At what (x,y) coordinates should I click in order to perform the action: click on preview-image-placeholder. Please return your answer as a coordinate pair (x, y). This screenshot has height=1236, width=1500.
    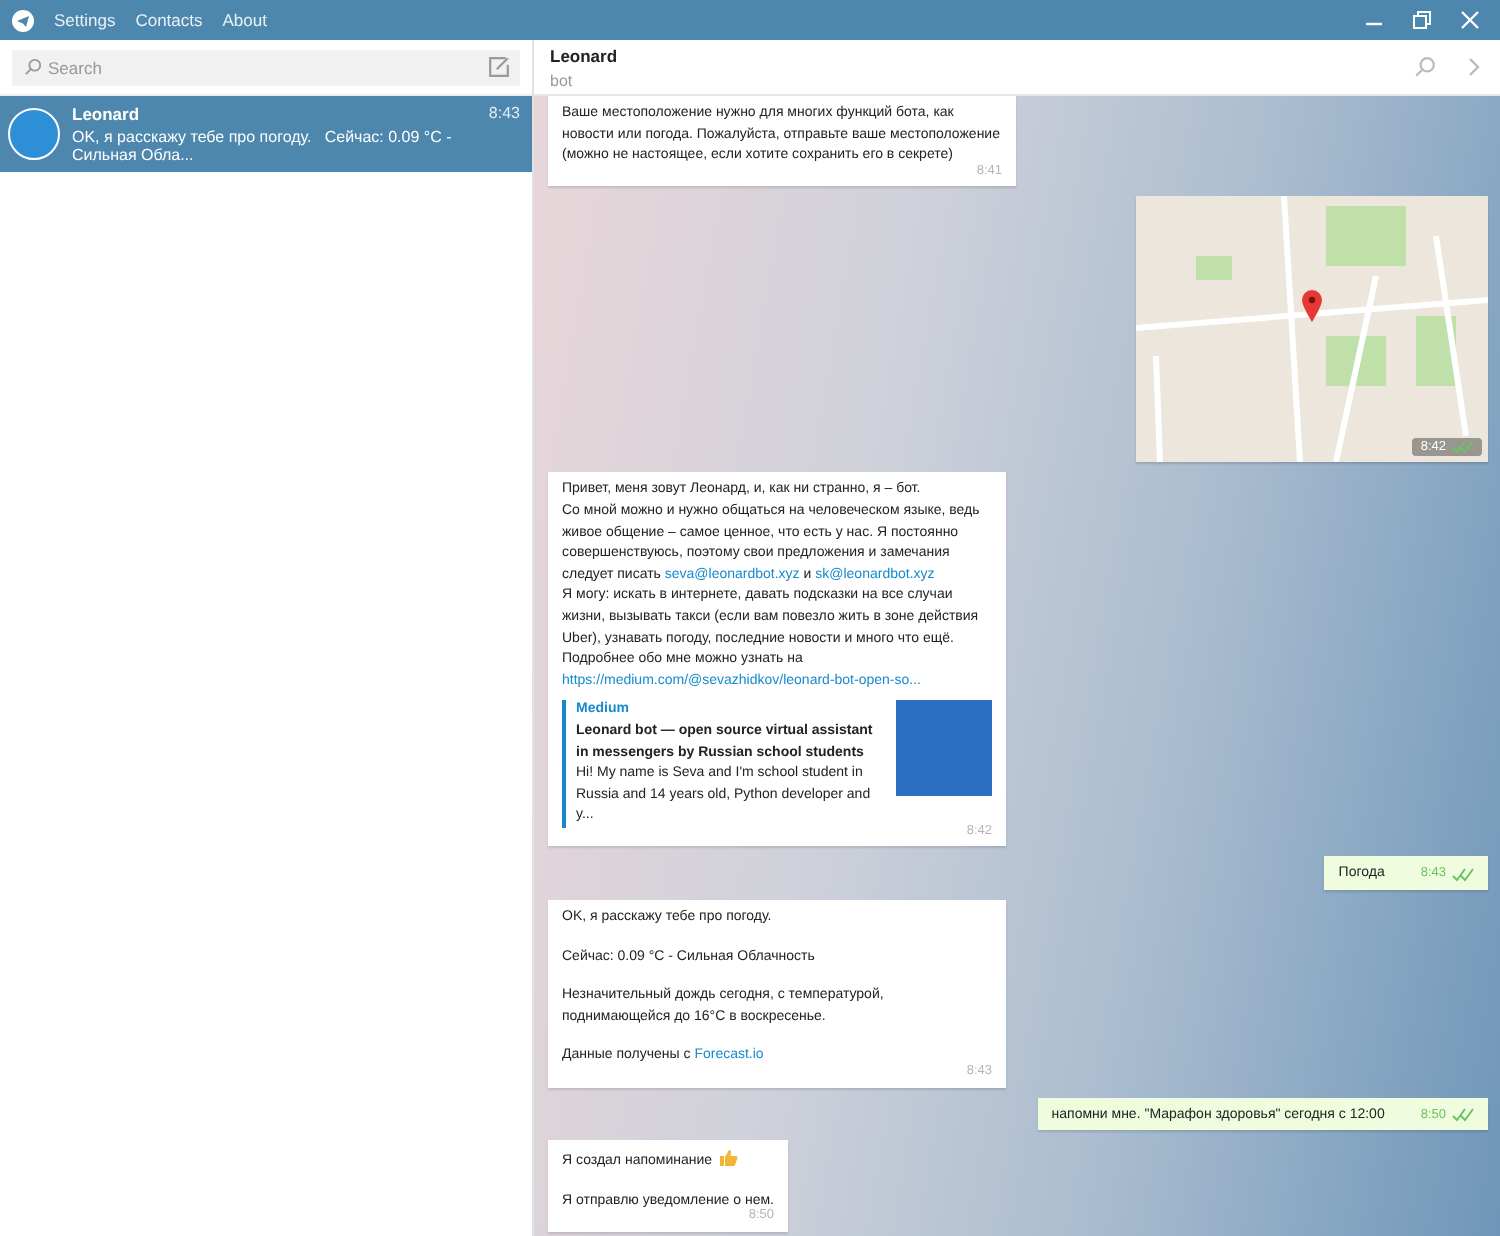
    Looking at the image, I should click on (944, 748).